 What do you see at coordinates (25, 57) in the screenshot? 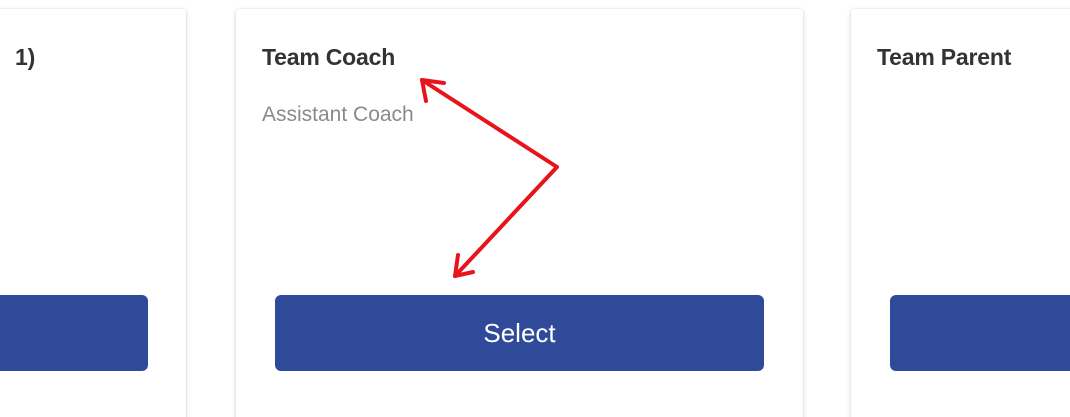
I see `role-card-title: 1)` at bounding box center [25, 57].